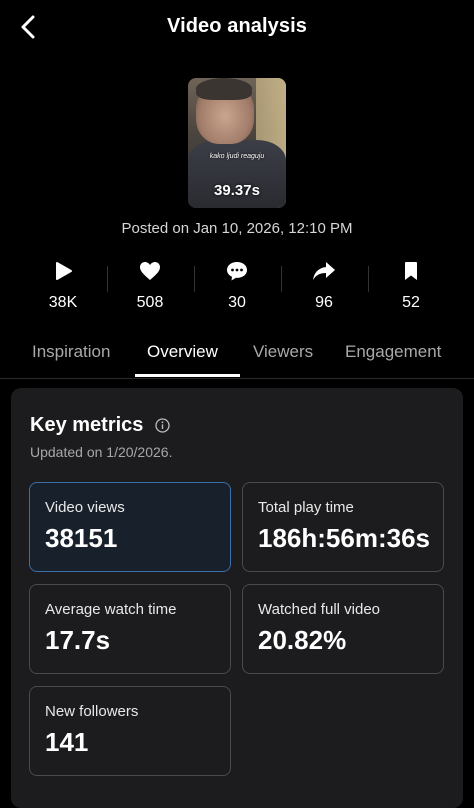 This screenshot has height=808, width=474. Describe the element at coordinates (150, 288) in the screenshot. I see `stat-likes: 508` at that location.